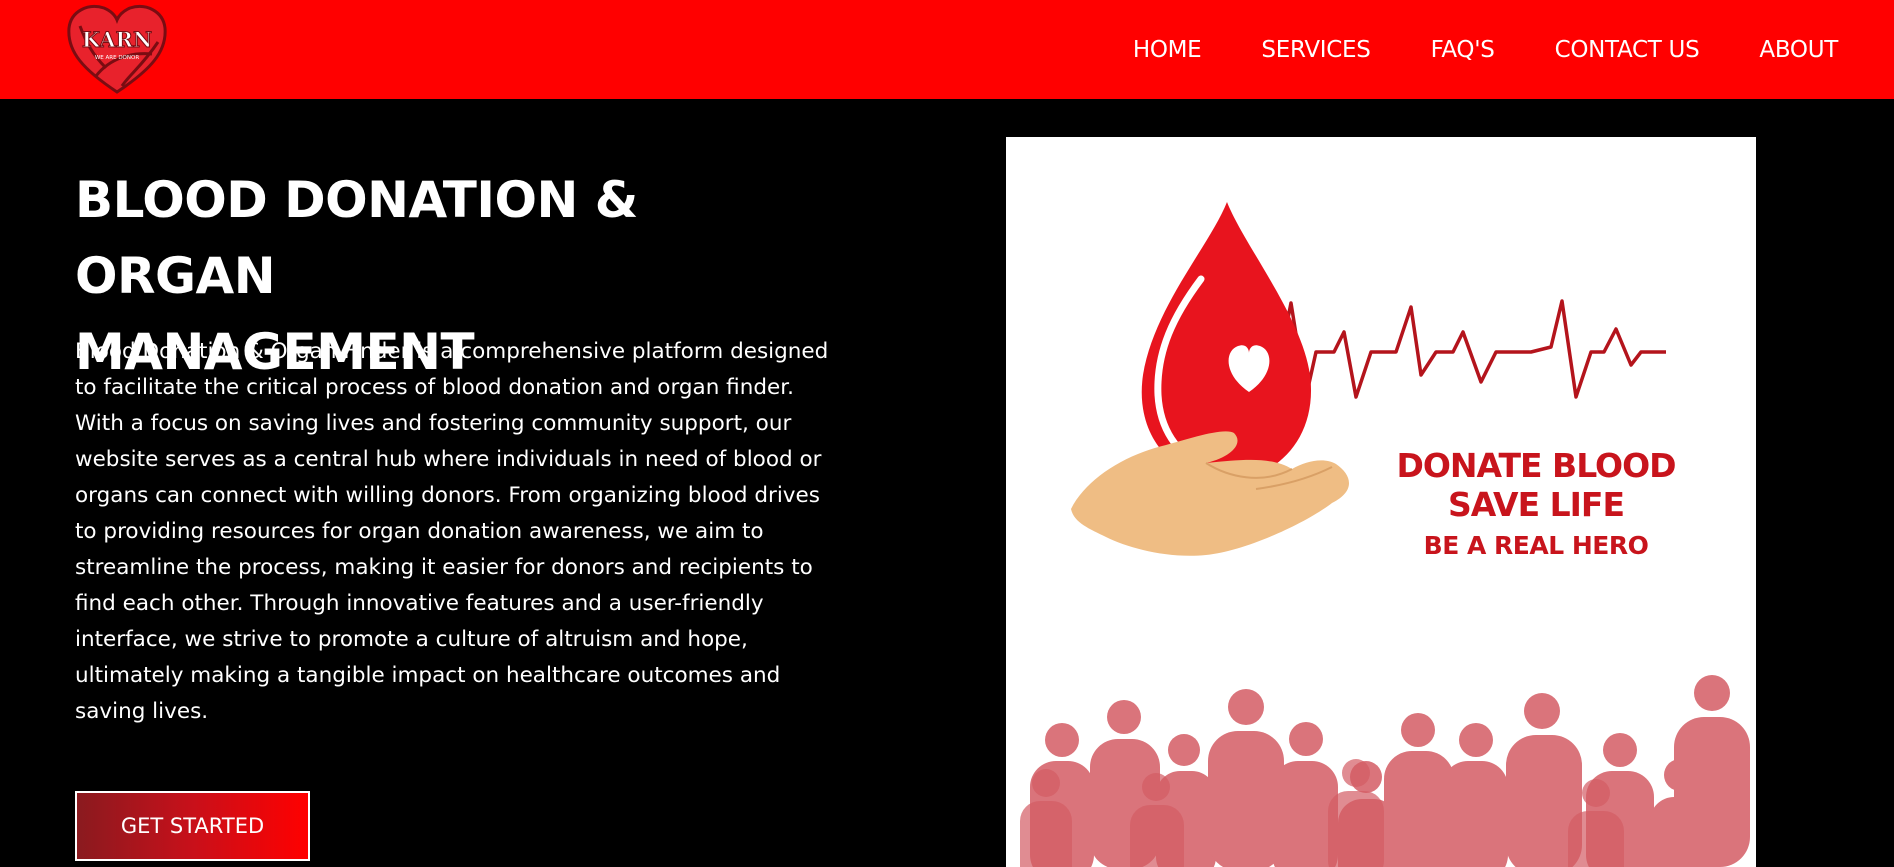 The width and height of the screenshot is (1894, 867). What do you see at coordinates (1463, 50) in the screenshot?
I see `nav-faqs: FAQ'S` at bounding box center [1463, 50].